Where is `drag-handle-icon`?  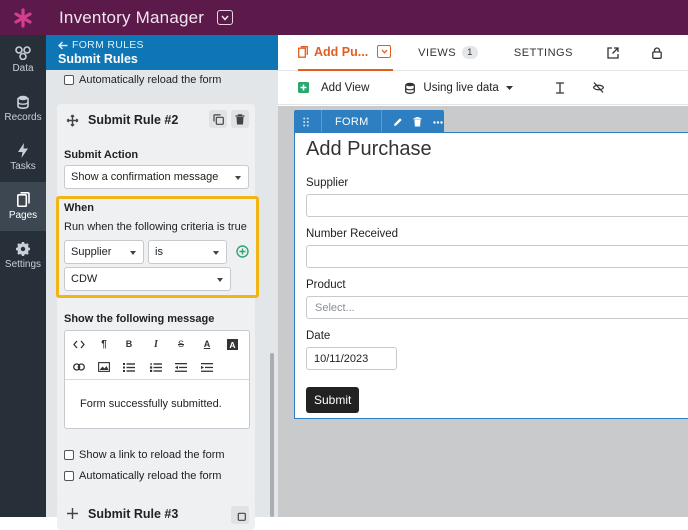 drag-handle-icon is located at coordinates (306, 122).